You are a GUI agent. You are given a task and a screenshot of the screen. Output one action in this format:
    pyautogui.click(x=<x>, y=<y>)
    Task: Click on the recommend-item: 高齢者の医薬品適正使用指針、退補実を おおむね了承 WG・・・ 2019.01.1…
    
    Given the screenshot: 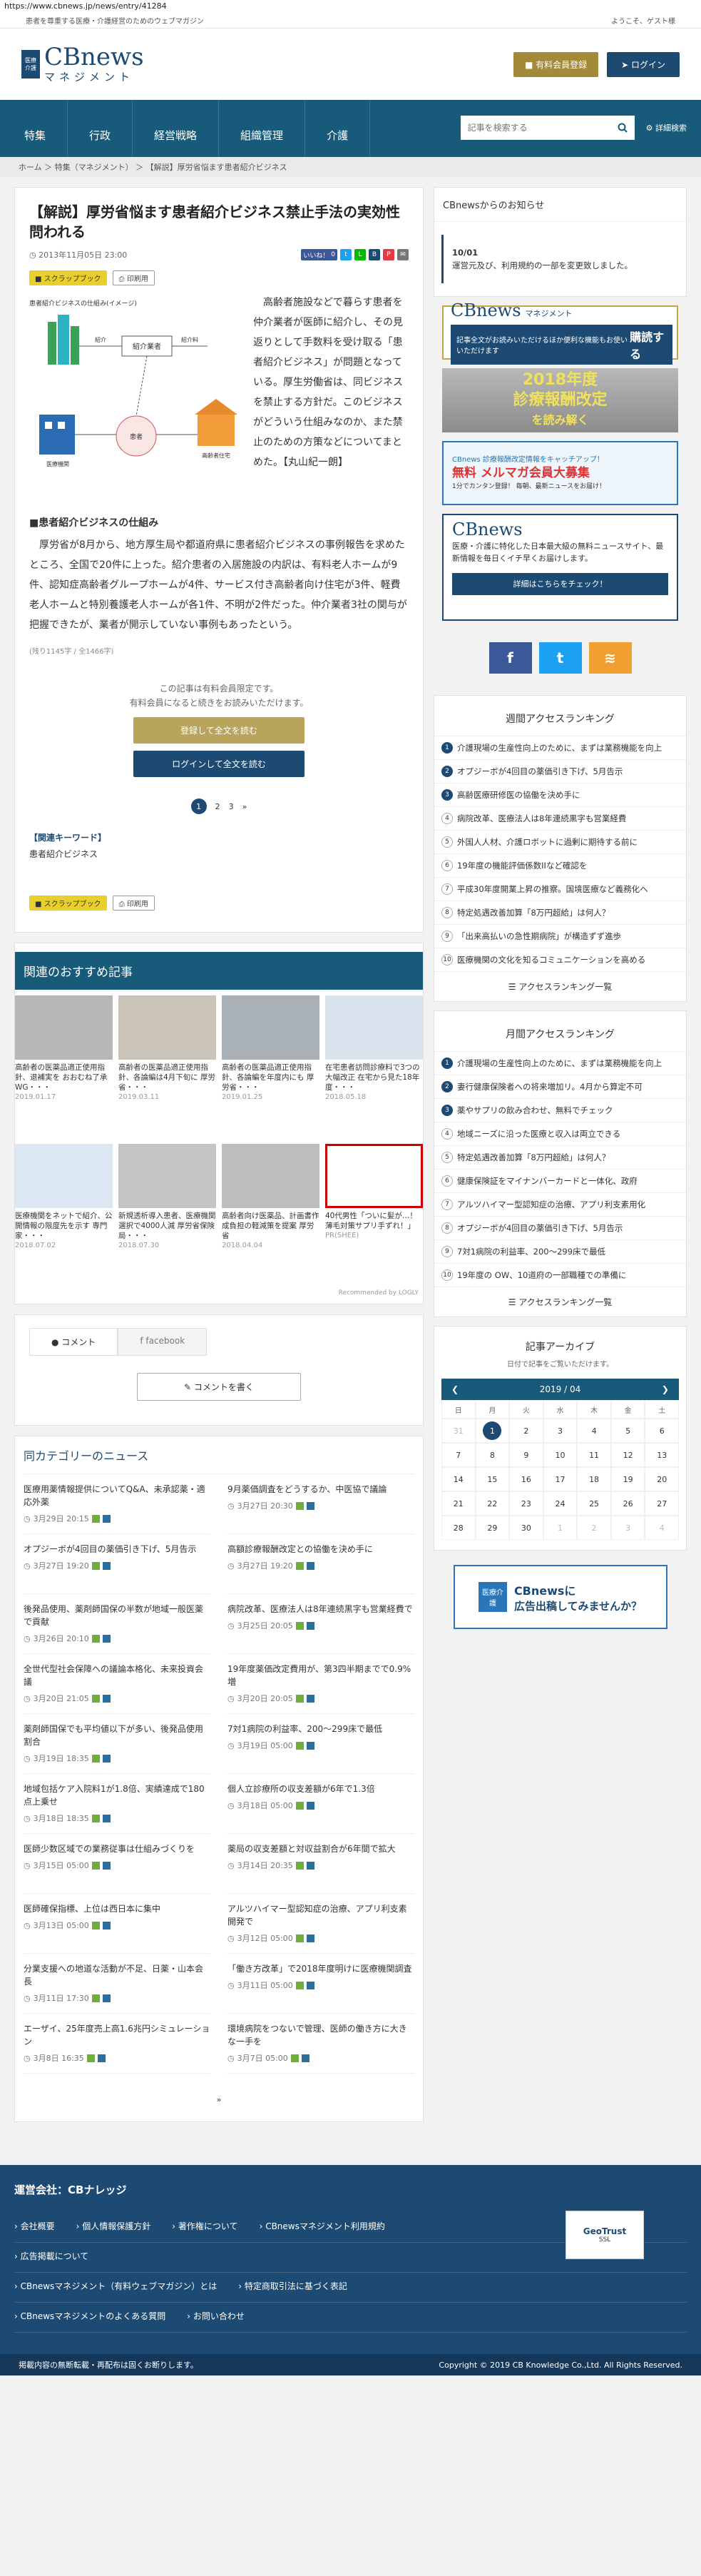 What is the action you would take?
    pyautogui.click(x=64, y=1066)
    